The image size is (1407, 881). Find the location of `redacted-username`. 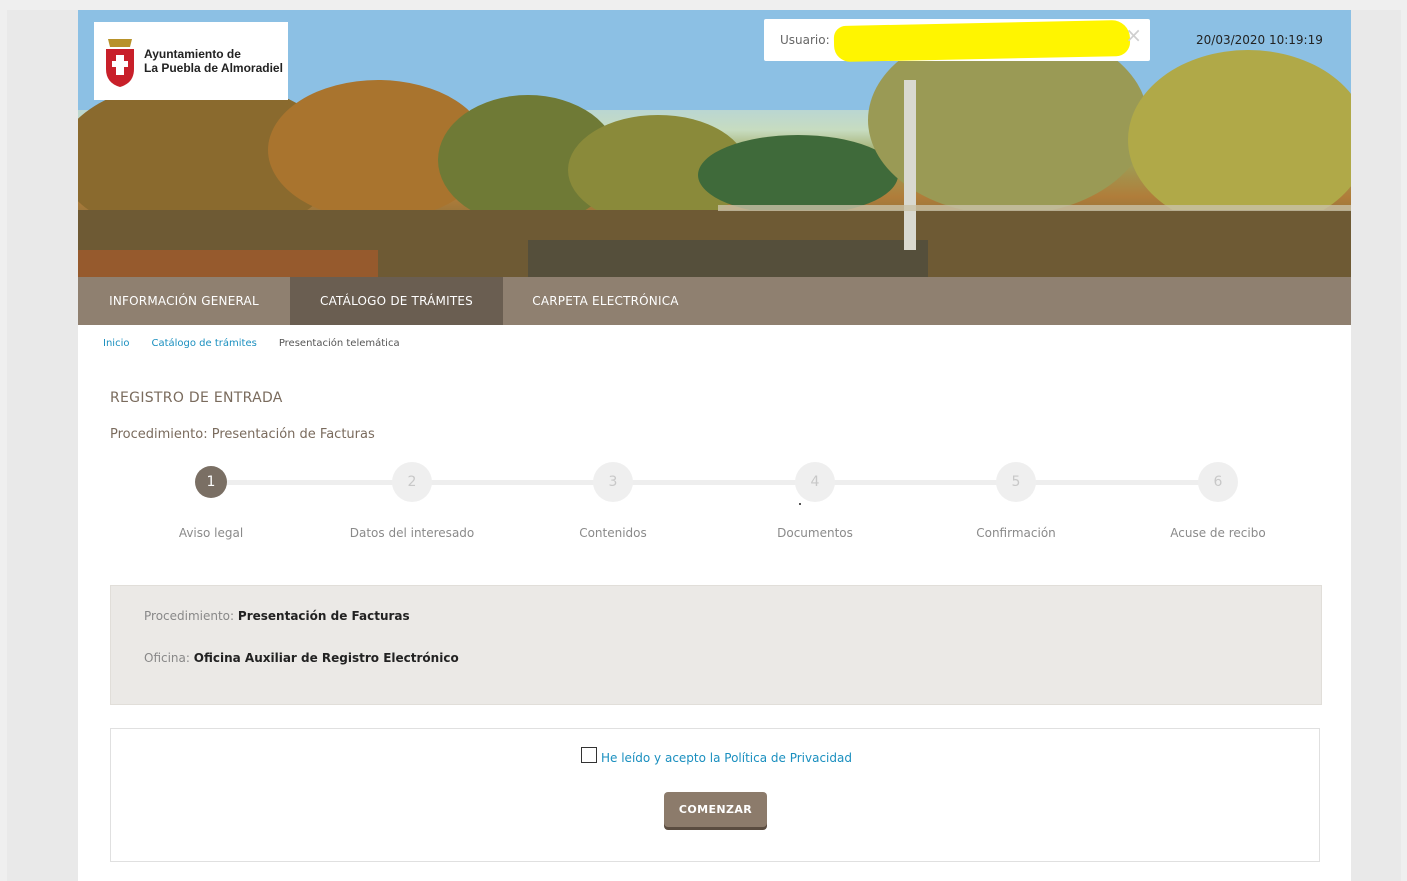

redacted-username is located at coordinates (982, 41).